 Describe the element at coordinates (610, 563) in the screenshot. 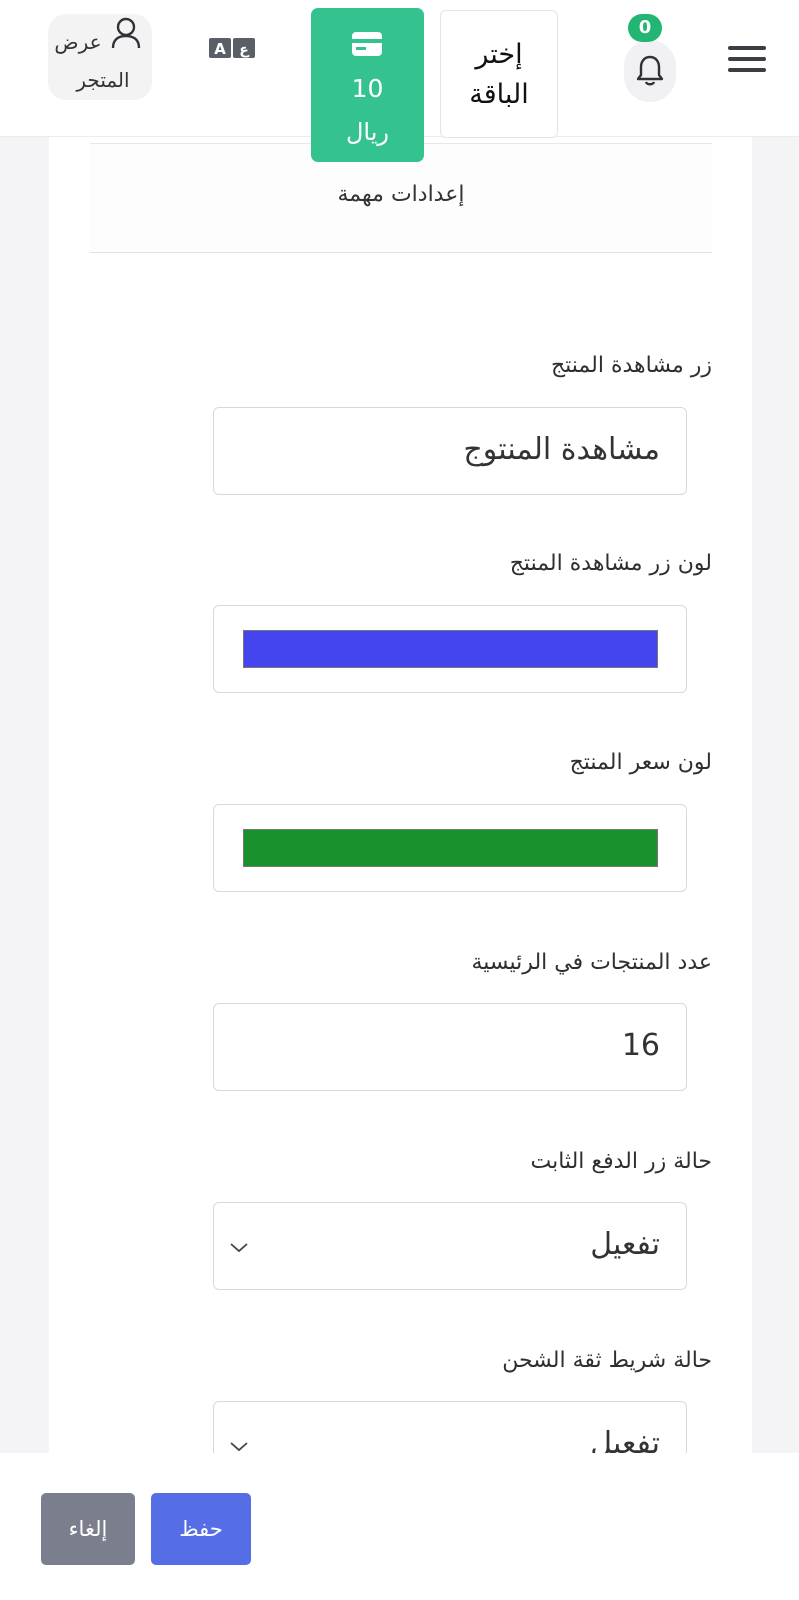

I see `view-button-color-label: لون زر مشاهدة المنتج` at that location.